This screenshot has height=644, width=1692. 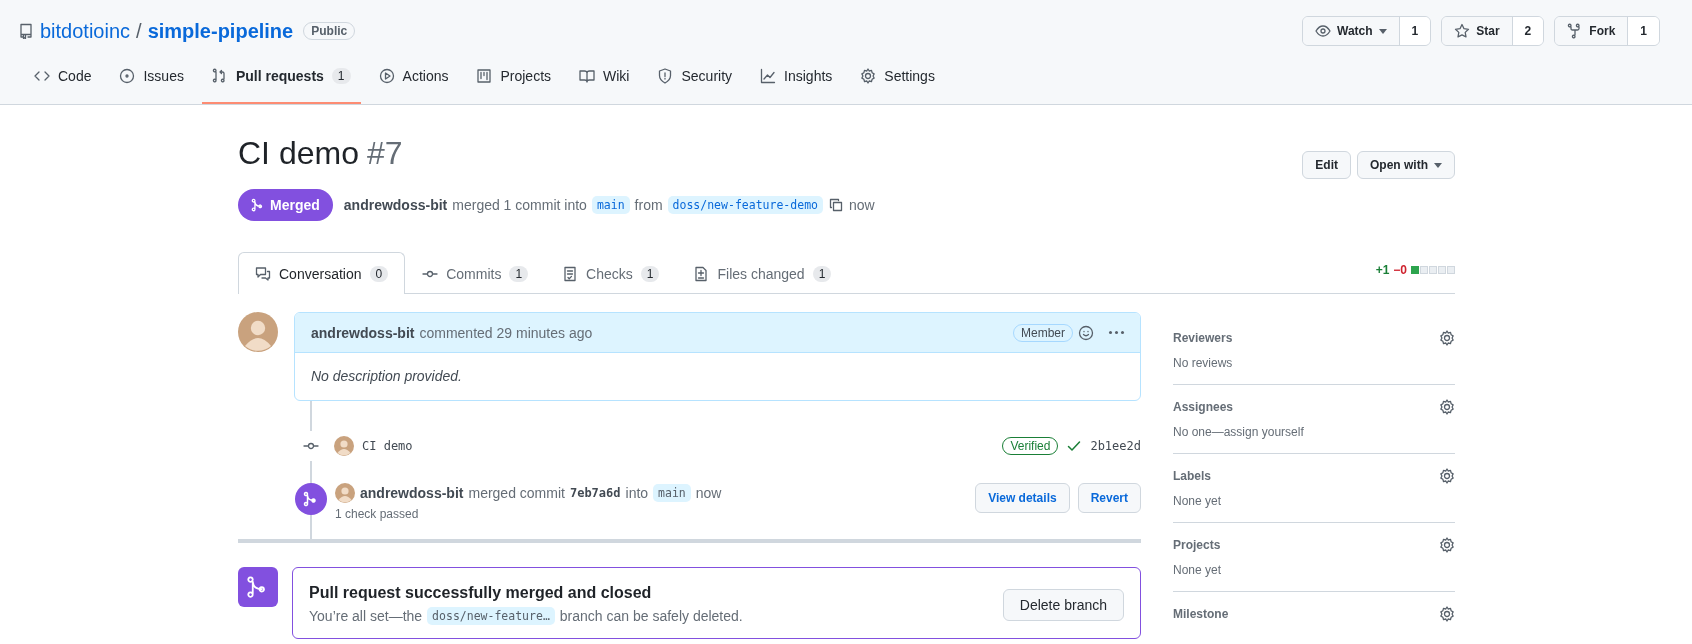 What do you see at coordinates (604, 77) in the screenshot?
I see `repo-nav-tab: Wiki` at bounding box center [604, 77].